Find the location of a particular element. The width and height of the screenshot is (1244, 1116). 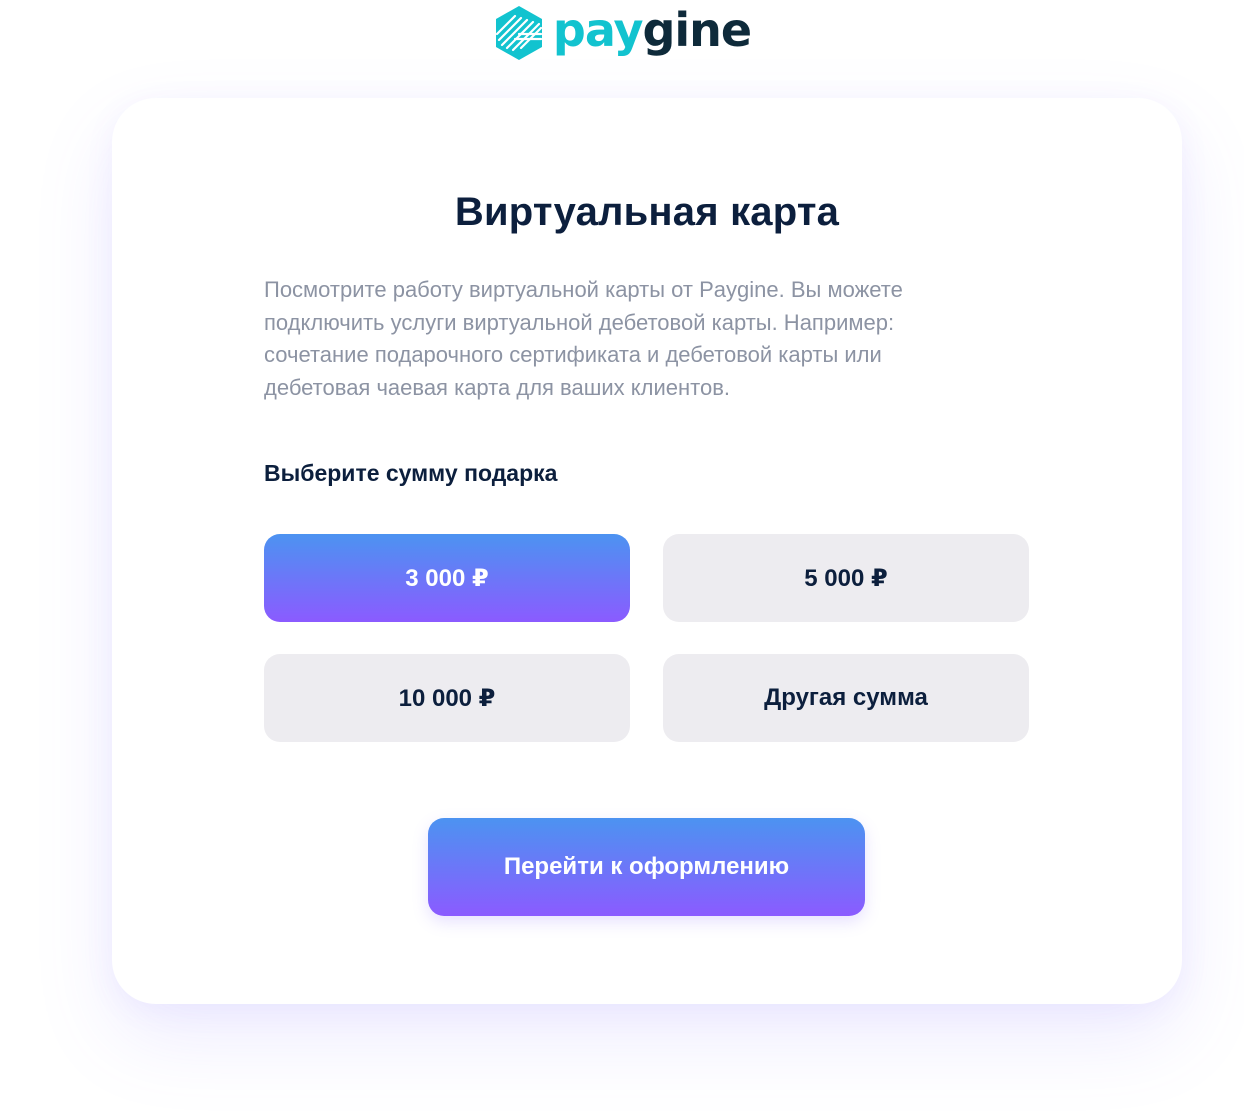

amount-options: 3 000 ₽ 5 000 ₽ 10 000 ₽ Другая сумма is located at coordinates (646, 638).